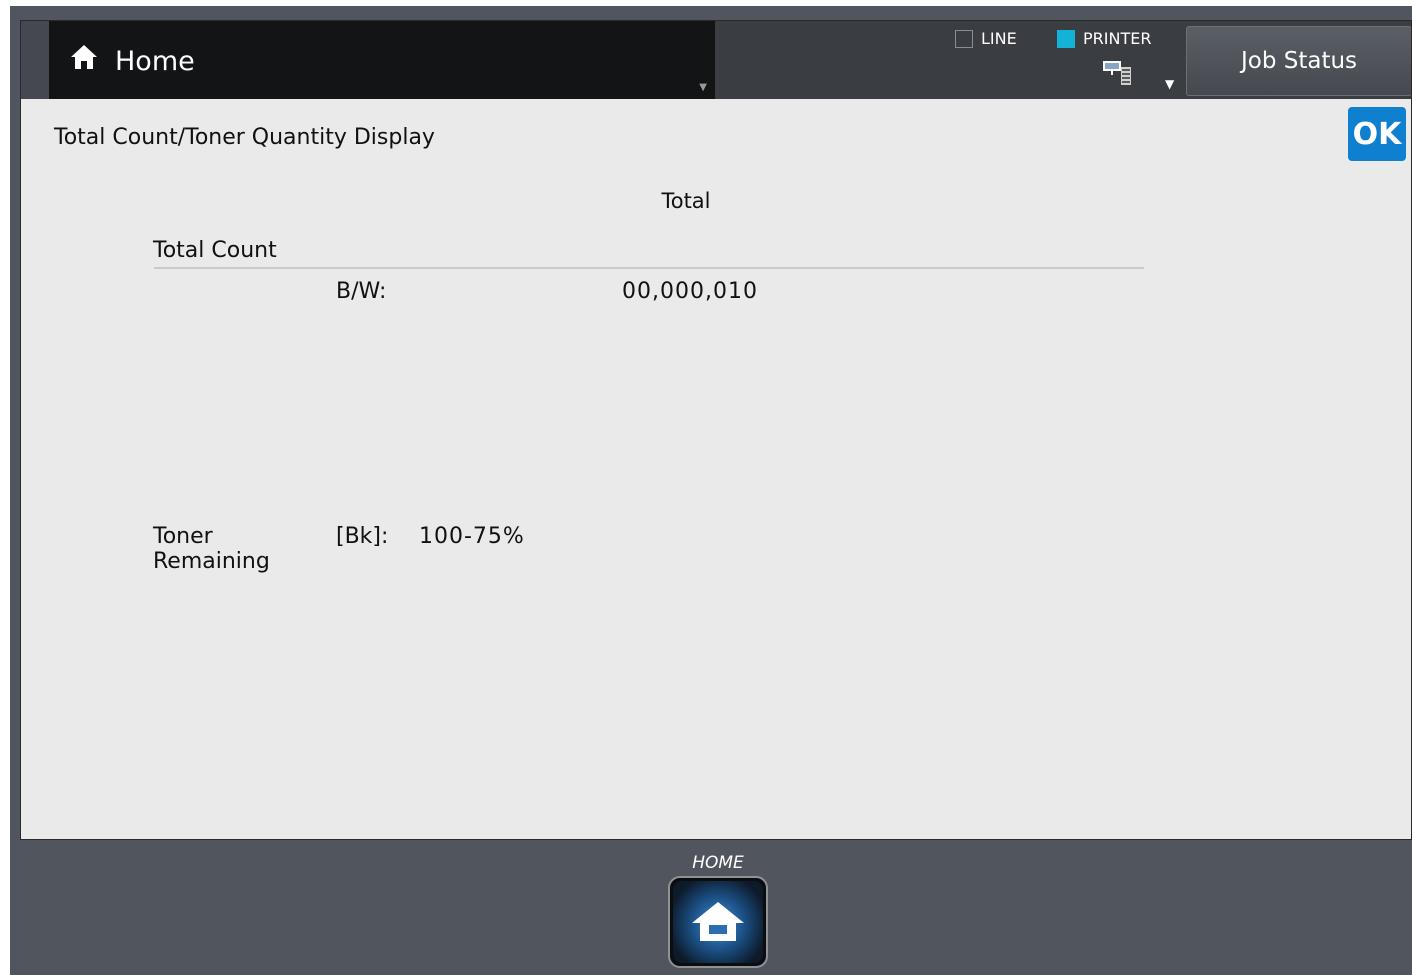 The width and height of the screenshot is (1412, 975). I want to click on toner-remaining-value: 100-75%, so click(472, 536).